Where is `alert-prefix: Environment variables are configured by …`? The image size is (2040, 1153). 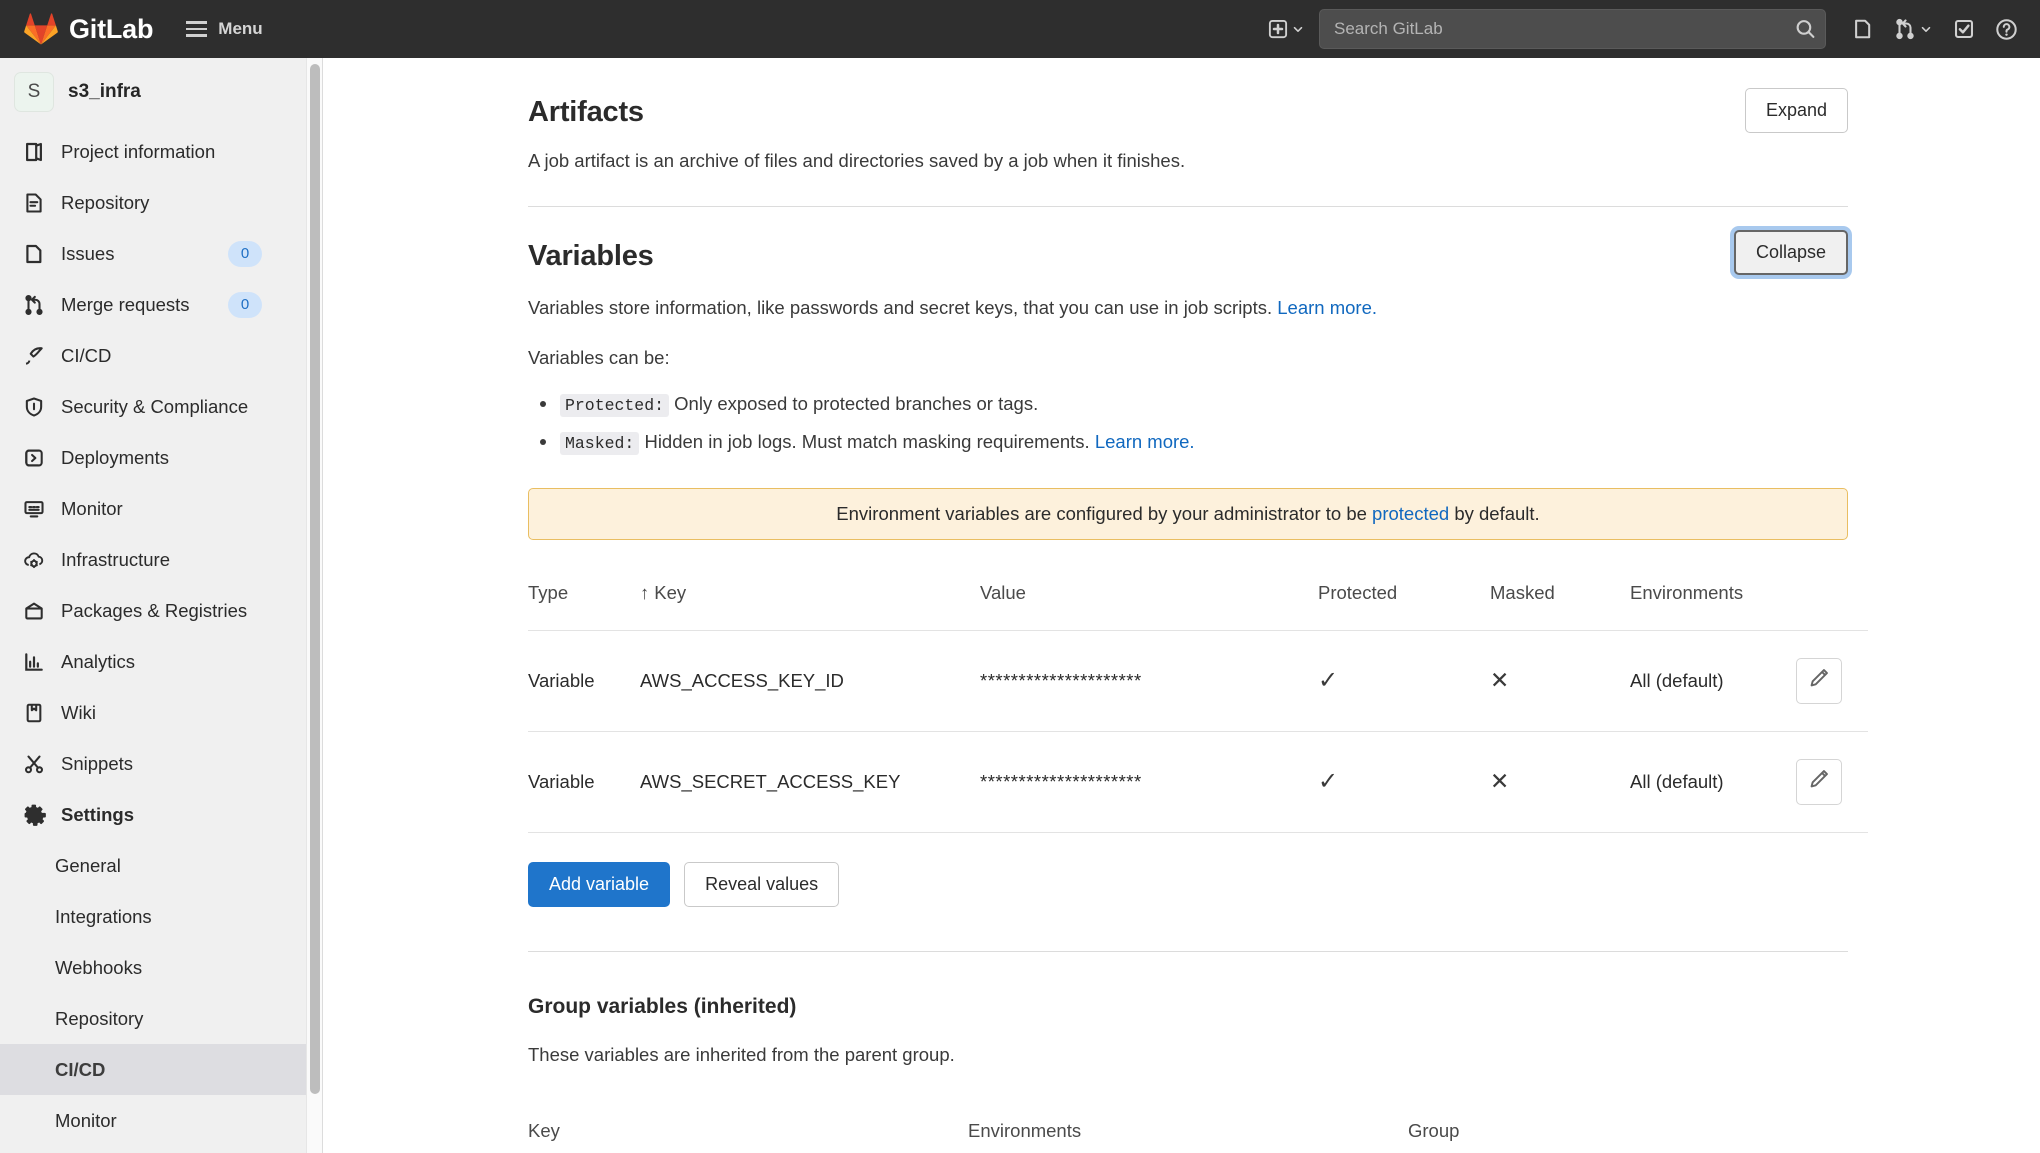 alert-prefix: Environment variables are configured by … is located at coordinates (1101, 513).